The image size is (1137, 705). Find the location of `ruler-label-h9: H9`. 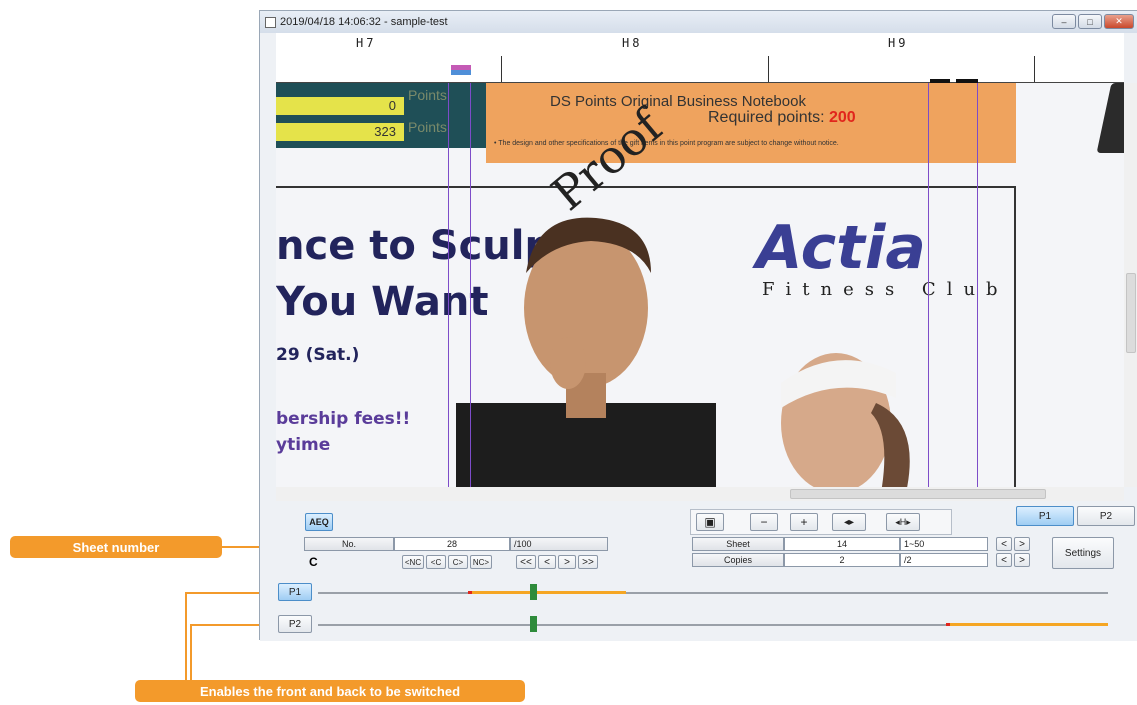

ruler-label-h9: H9 is located at coordinates (898, 43).